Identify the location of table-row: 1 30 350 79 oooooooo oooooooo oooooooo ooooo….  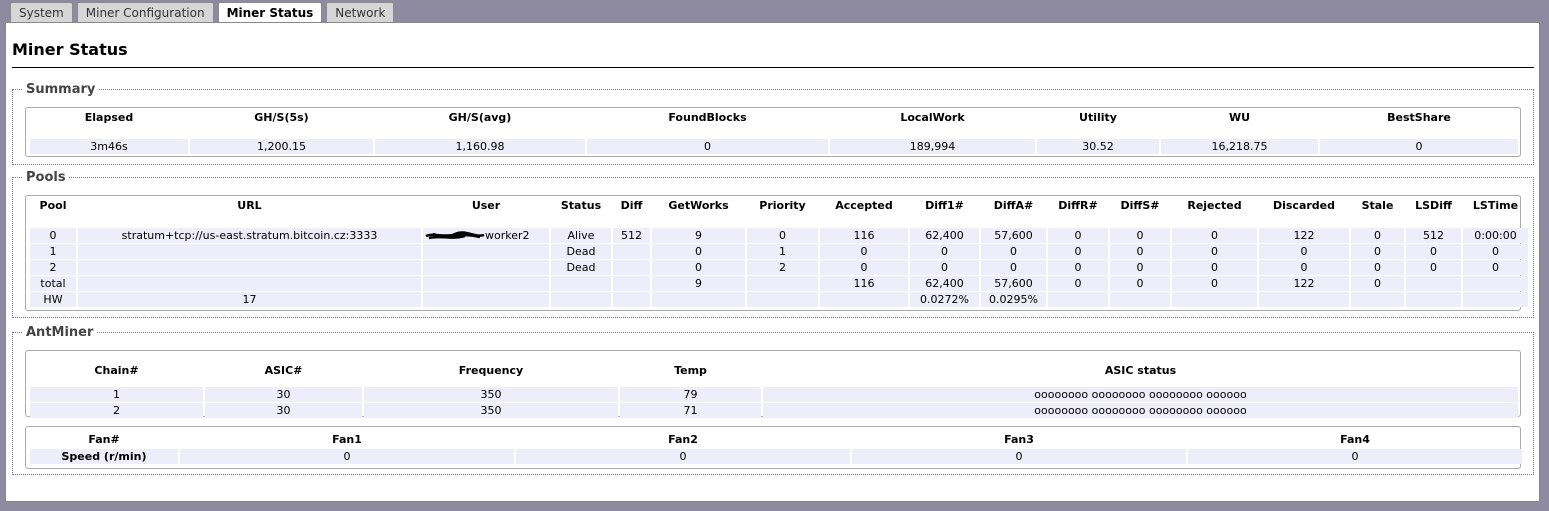
(774, 394).